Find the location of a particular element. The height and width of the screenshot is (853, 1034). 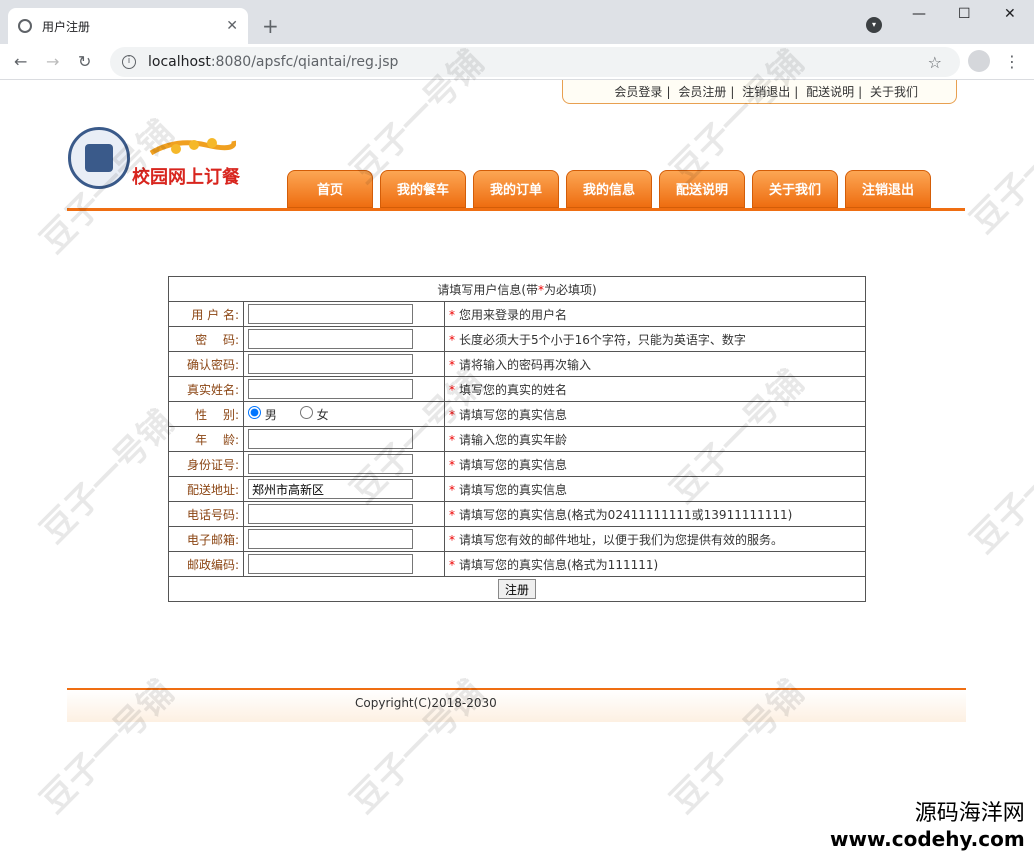

gender-female-label: 女 is located at coordinates (322, 414).